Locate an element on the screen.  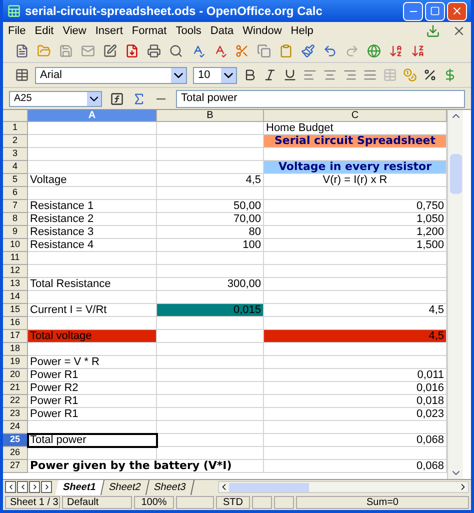
bold-icon is located at coordinates (250, 75).